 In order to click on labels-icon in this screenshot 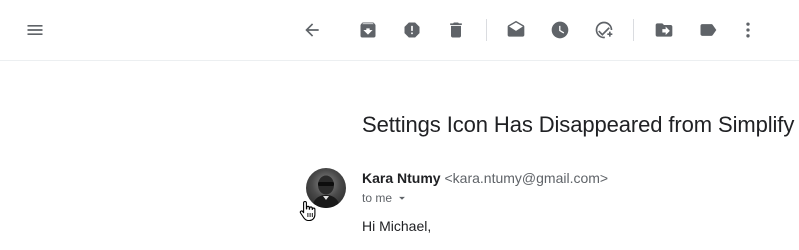, I will do `click(708, 30)`.